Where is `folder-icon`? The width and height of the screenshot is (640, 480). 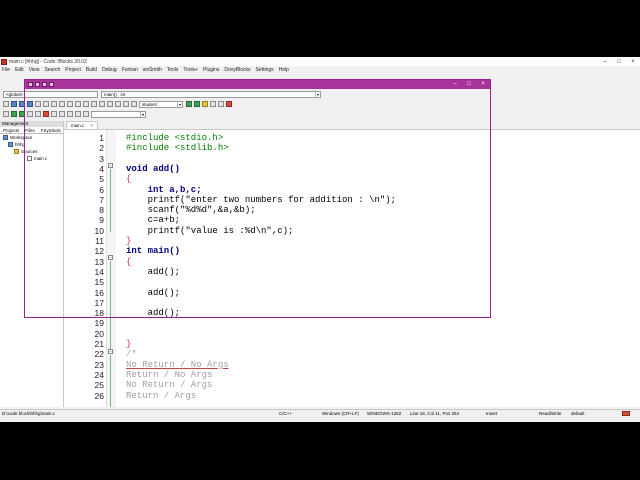 folder-icon is located at coordinates (16, 151).